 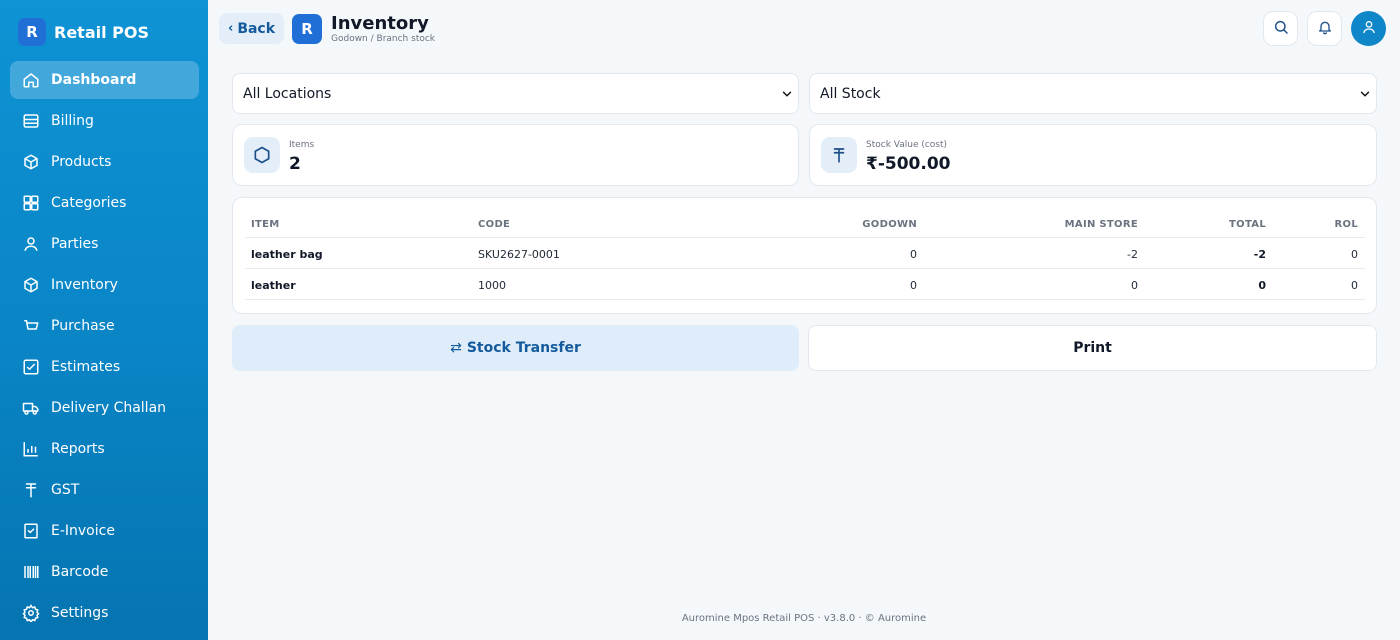 I want to click on sidebar-item-purchase: Purchase, so click(x=104, y=326).